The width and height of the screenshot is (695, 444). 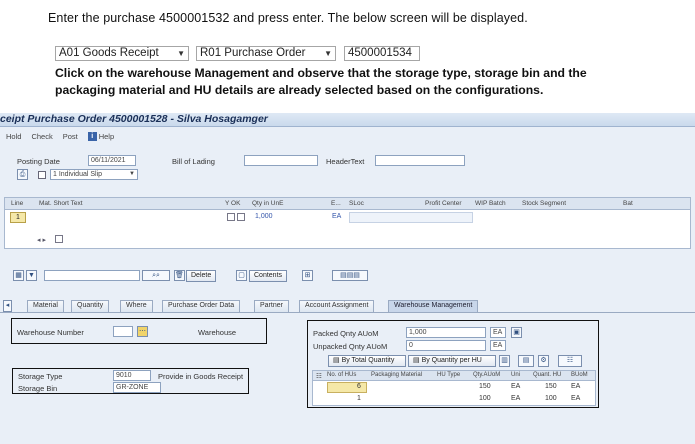 I want to click on layout-icons: ▤▤▤, so click(x=350, y=275).